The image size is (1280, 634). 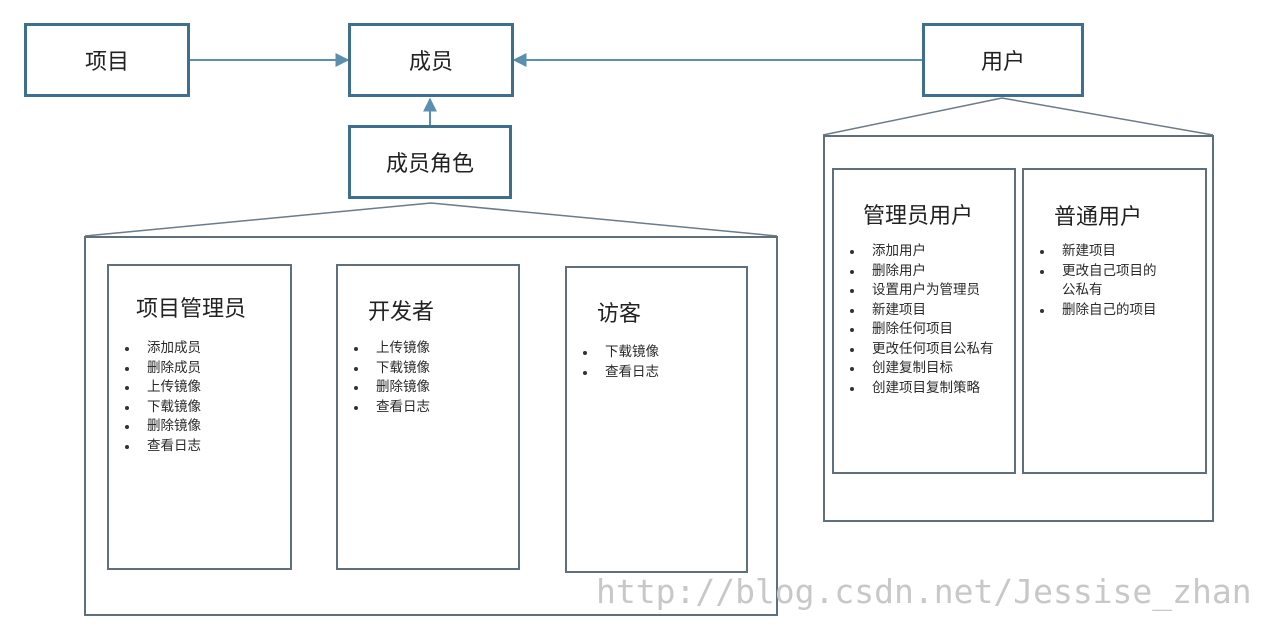 I want to click on developer-card: 开发者 上传镜像 下载镜像 删除镜像 查看日志, so click(x=428, y=417).